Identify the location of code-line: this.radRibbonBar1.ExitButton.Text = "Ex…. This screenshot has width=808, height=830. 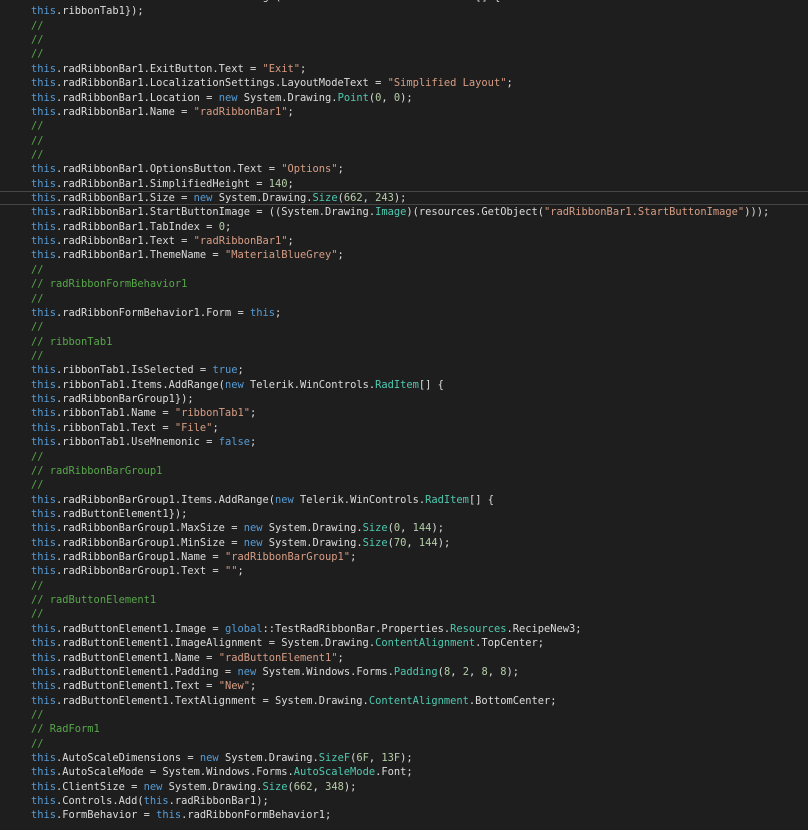
(419, 69).